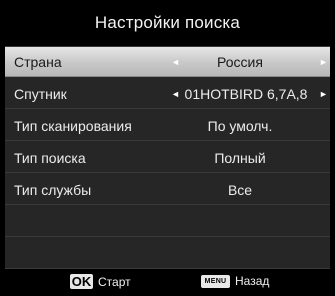 The height and width of the screenshot is (296, 335). I want to click on back-label: Назад, so click(252, 281).